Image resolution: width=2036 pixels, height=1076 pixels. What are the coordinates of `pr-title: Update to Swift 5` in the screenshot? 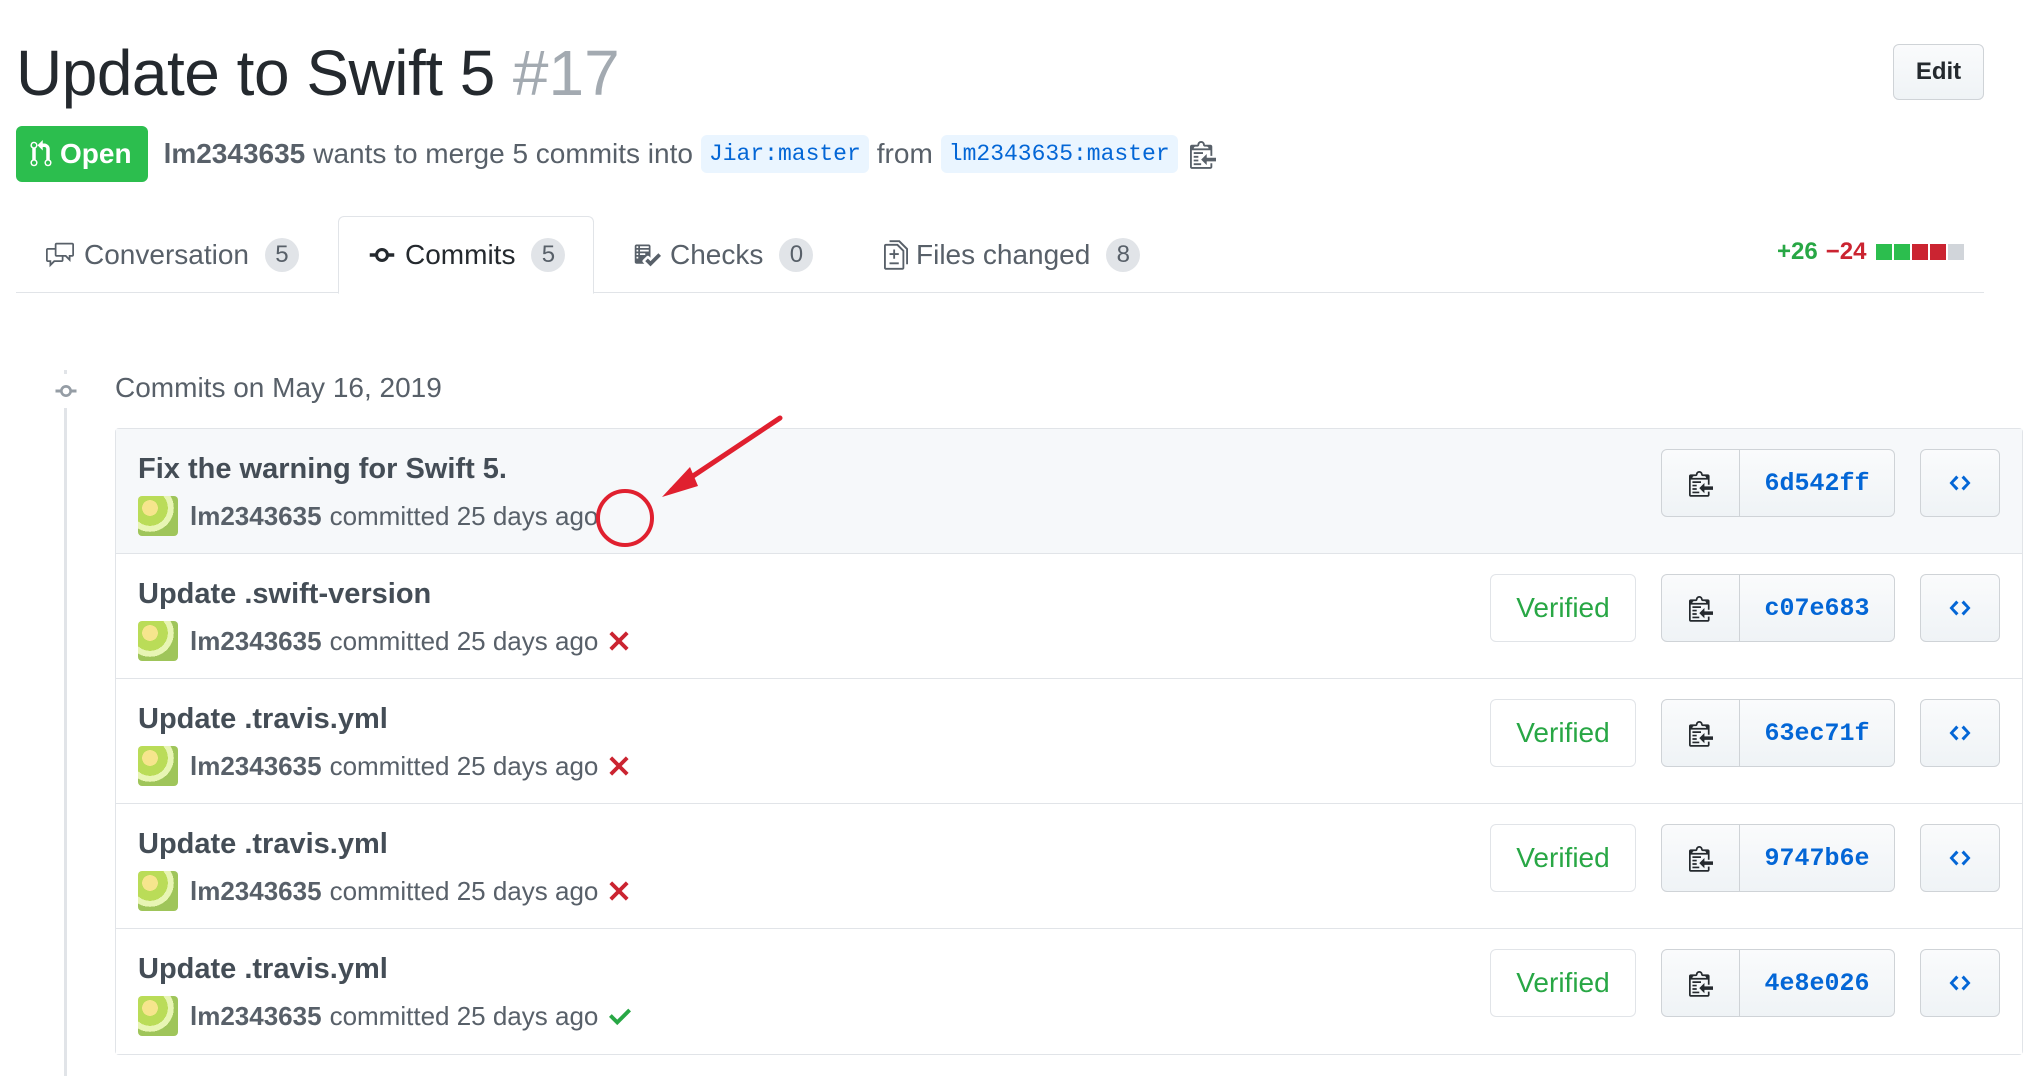 It's located at (255, 73).